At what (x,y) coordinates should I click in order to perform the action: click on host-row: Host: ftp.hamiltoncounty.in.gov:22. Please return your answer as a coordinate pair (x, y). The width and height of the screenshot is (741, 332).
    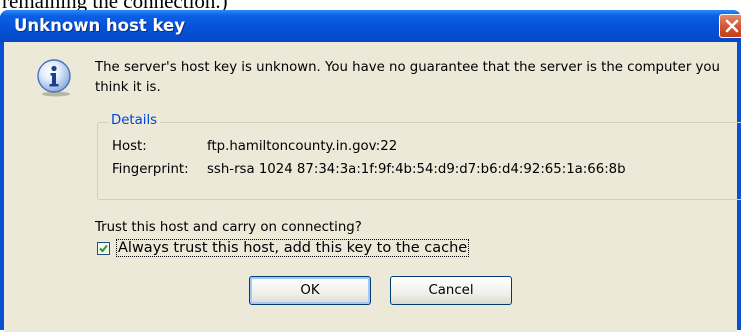
    Looking at the image, I should click on (254, 146).